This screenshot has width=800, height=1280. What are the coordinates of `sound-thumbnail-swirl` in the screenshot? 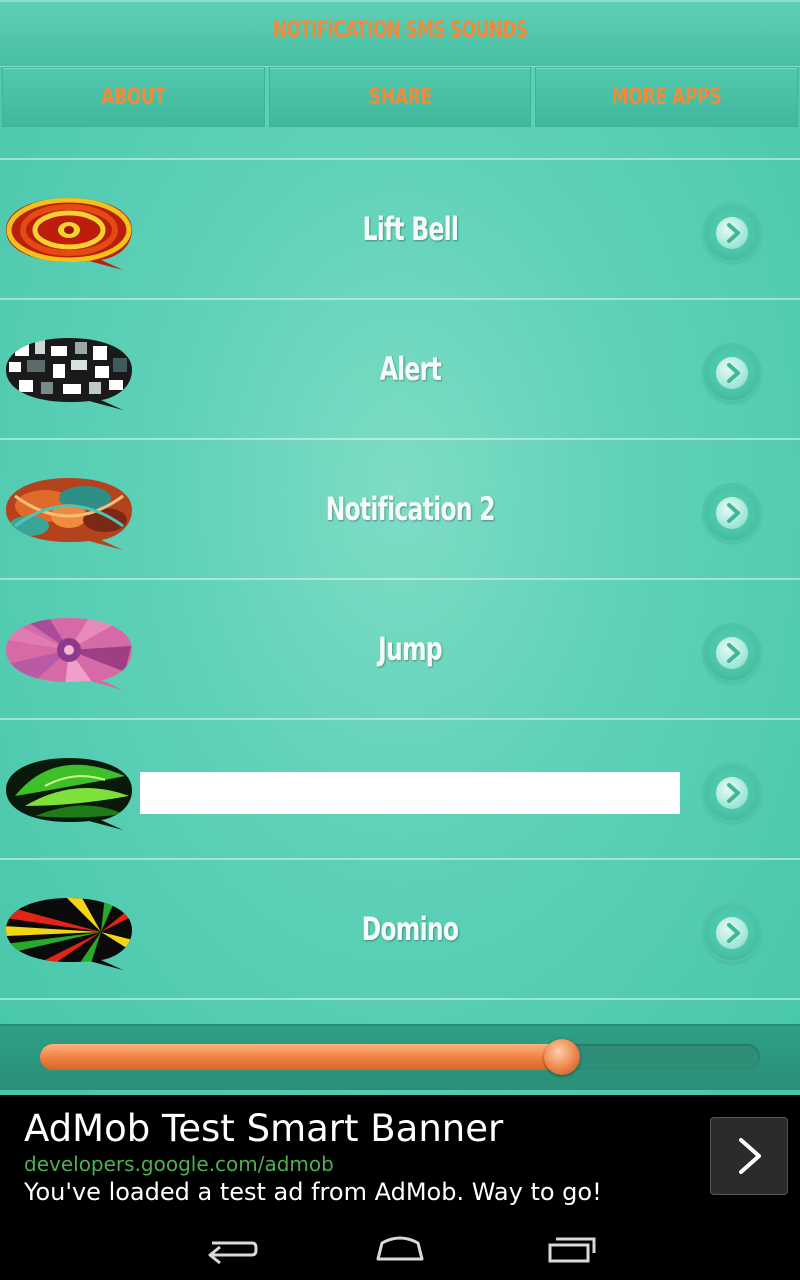 It's located at (69, 234).